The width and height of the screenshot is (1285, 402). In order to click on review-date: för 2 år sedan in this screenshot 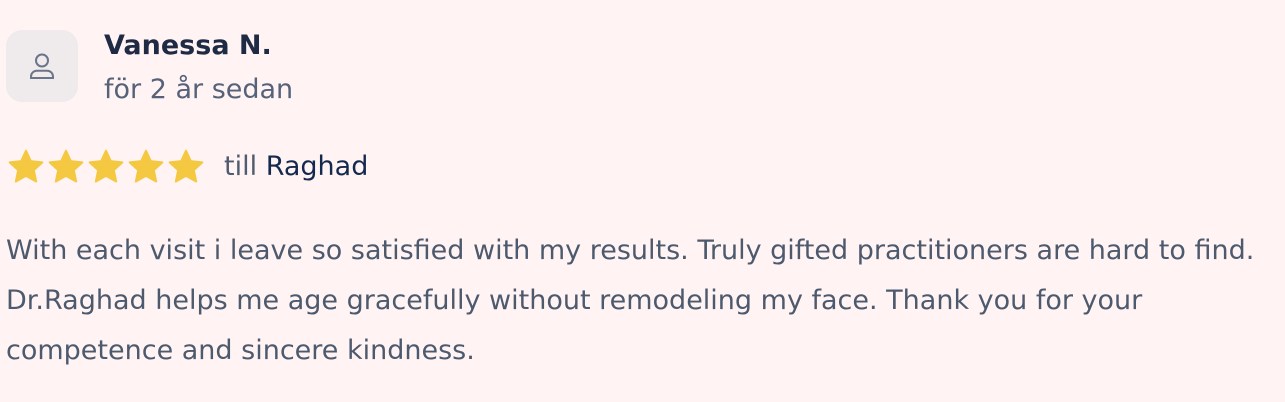, I will do `click(199, 89)`.